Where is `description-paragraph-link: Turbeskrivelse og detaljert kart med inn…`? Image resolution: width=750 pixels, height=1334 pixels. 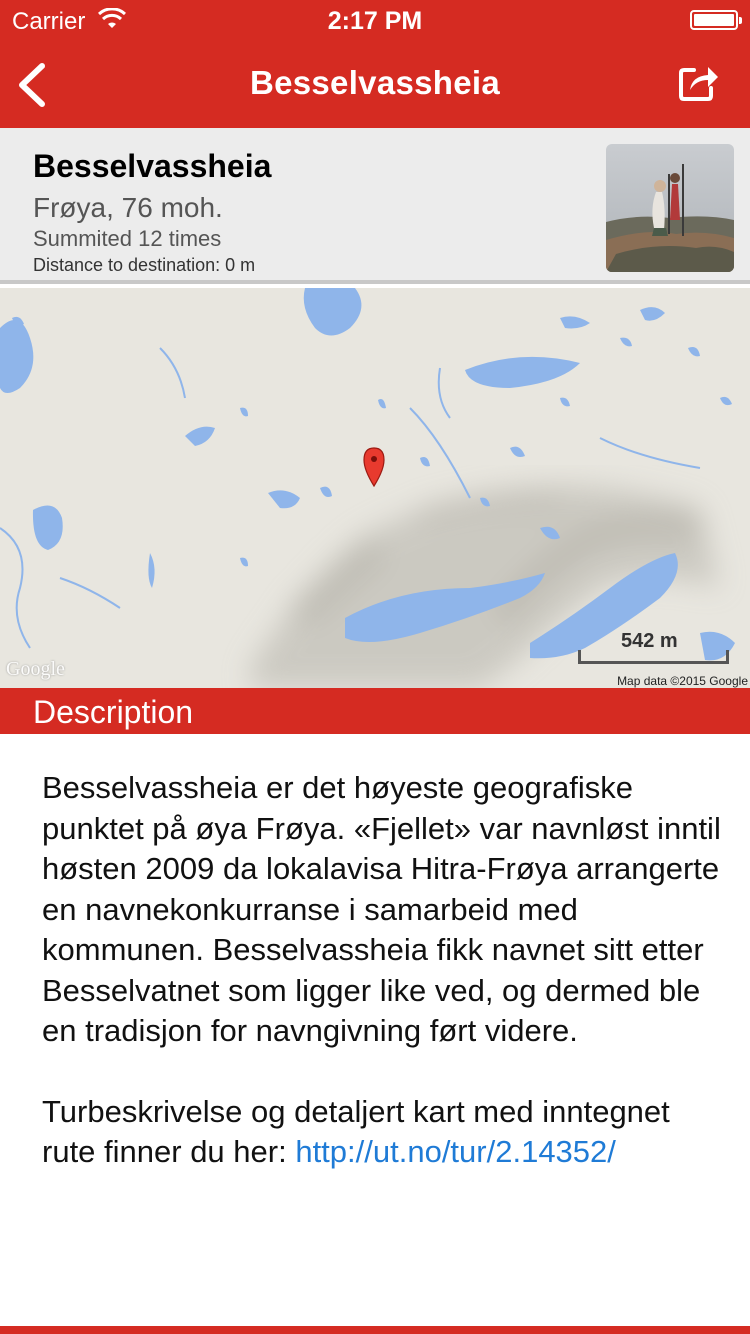 description-paragraph-link: Turbeskrivelse og detaljert kart med inn… is located at coordinates (382, 1132).